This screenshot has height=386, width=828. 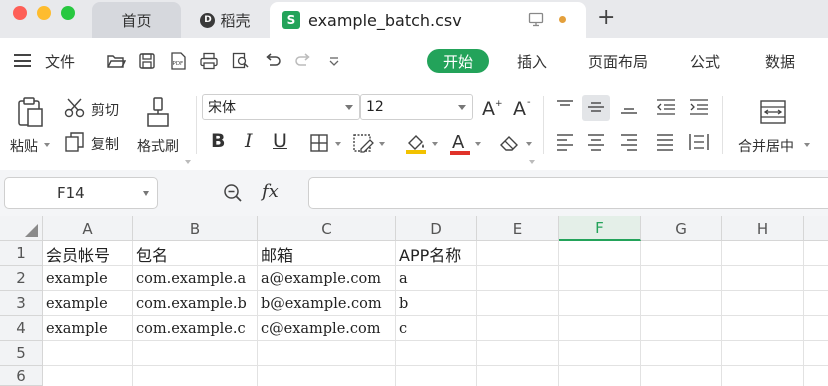 What do you see at coordinates (334, 61) in the screenshot?
I see `customize-toolbar-icon` at bounding box center [334, 61].